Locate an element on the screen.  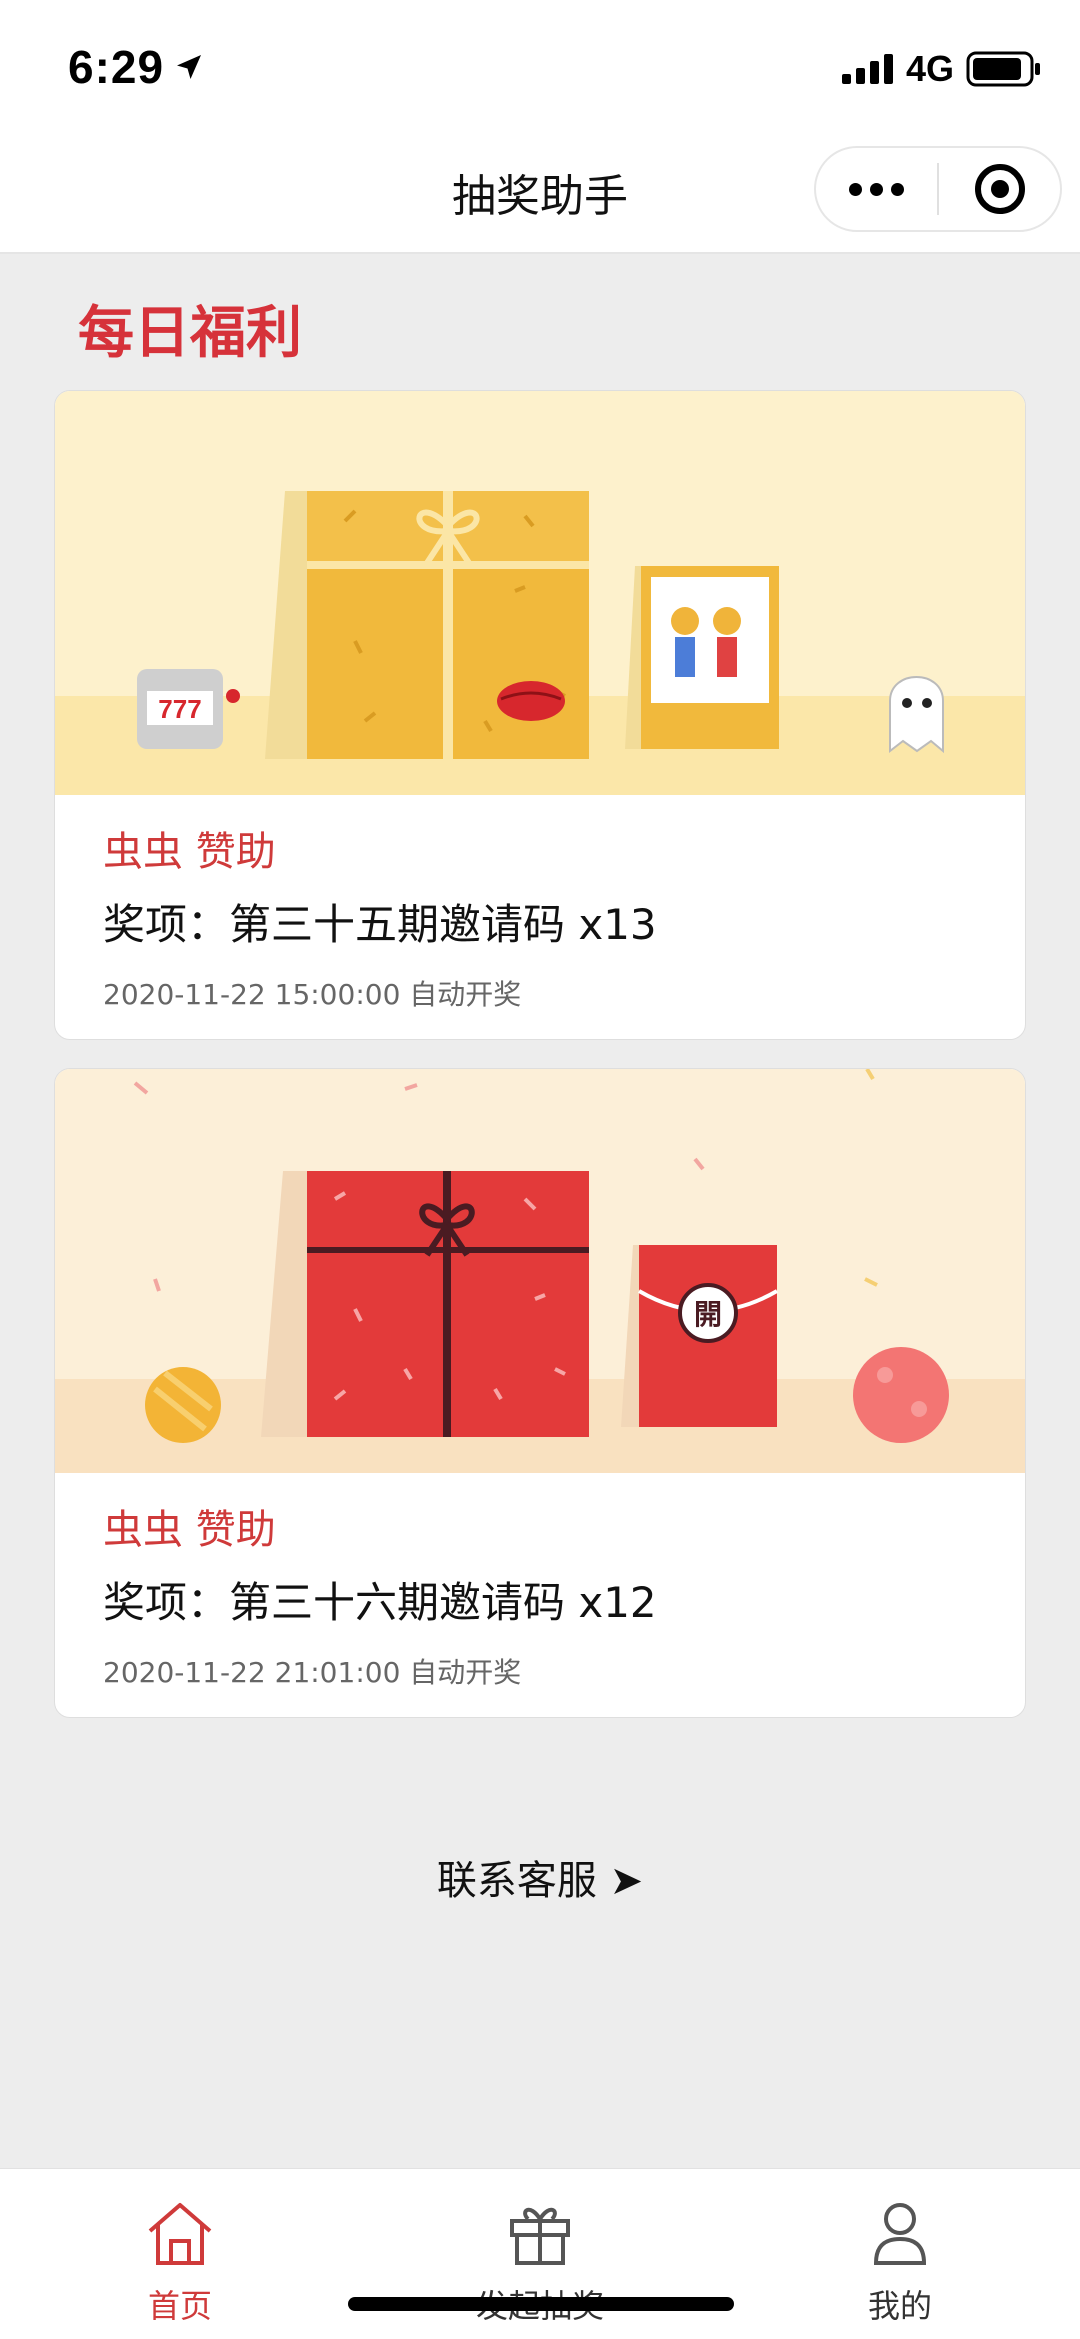
gift-icon is located at coordinates (540, 2236).